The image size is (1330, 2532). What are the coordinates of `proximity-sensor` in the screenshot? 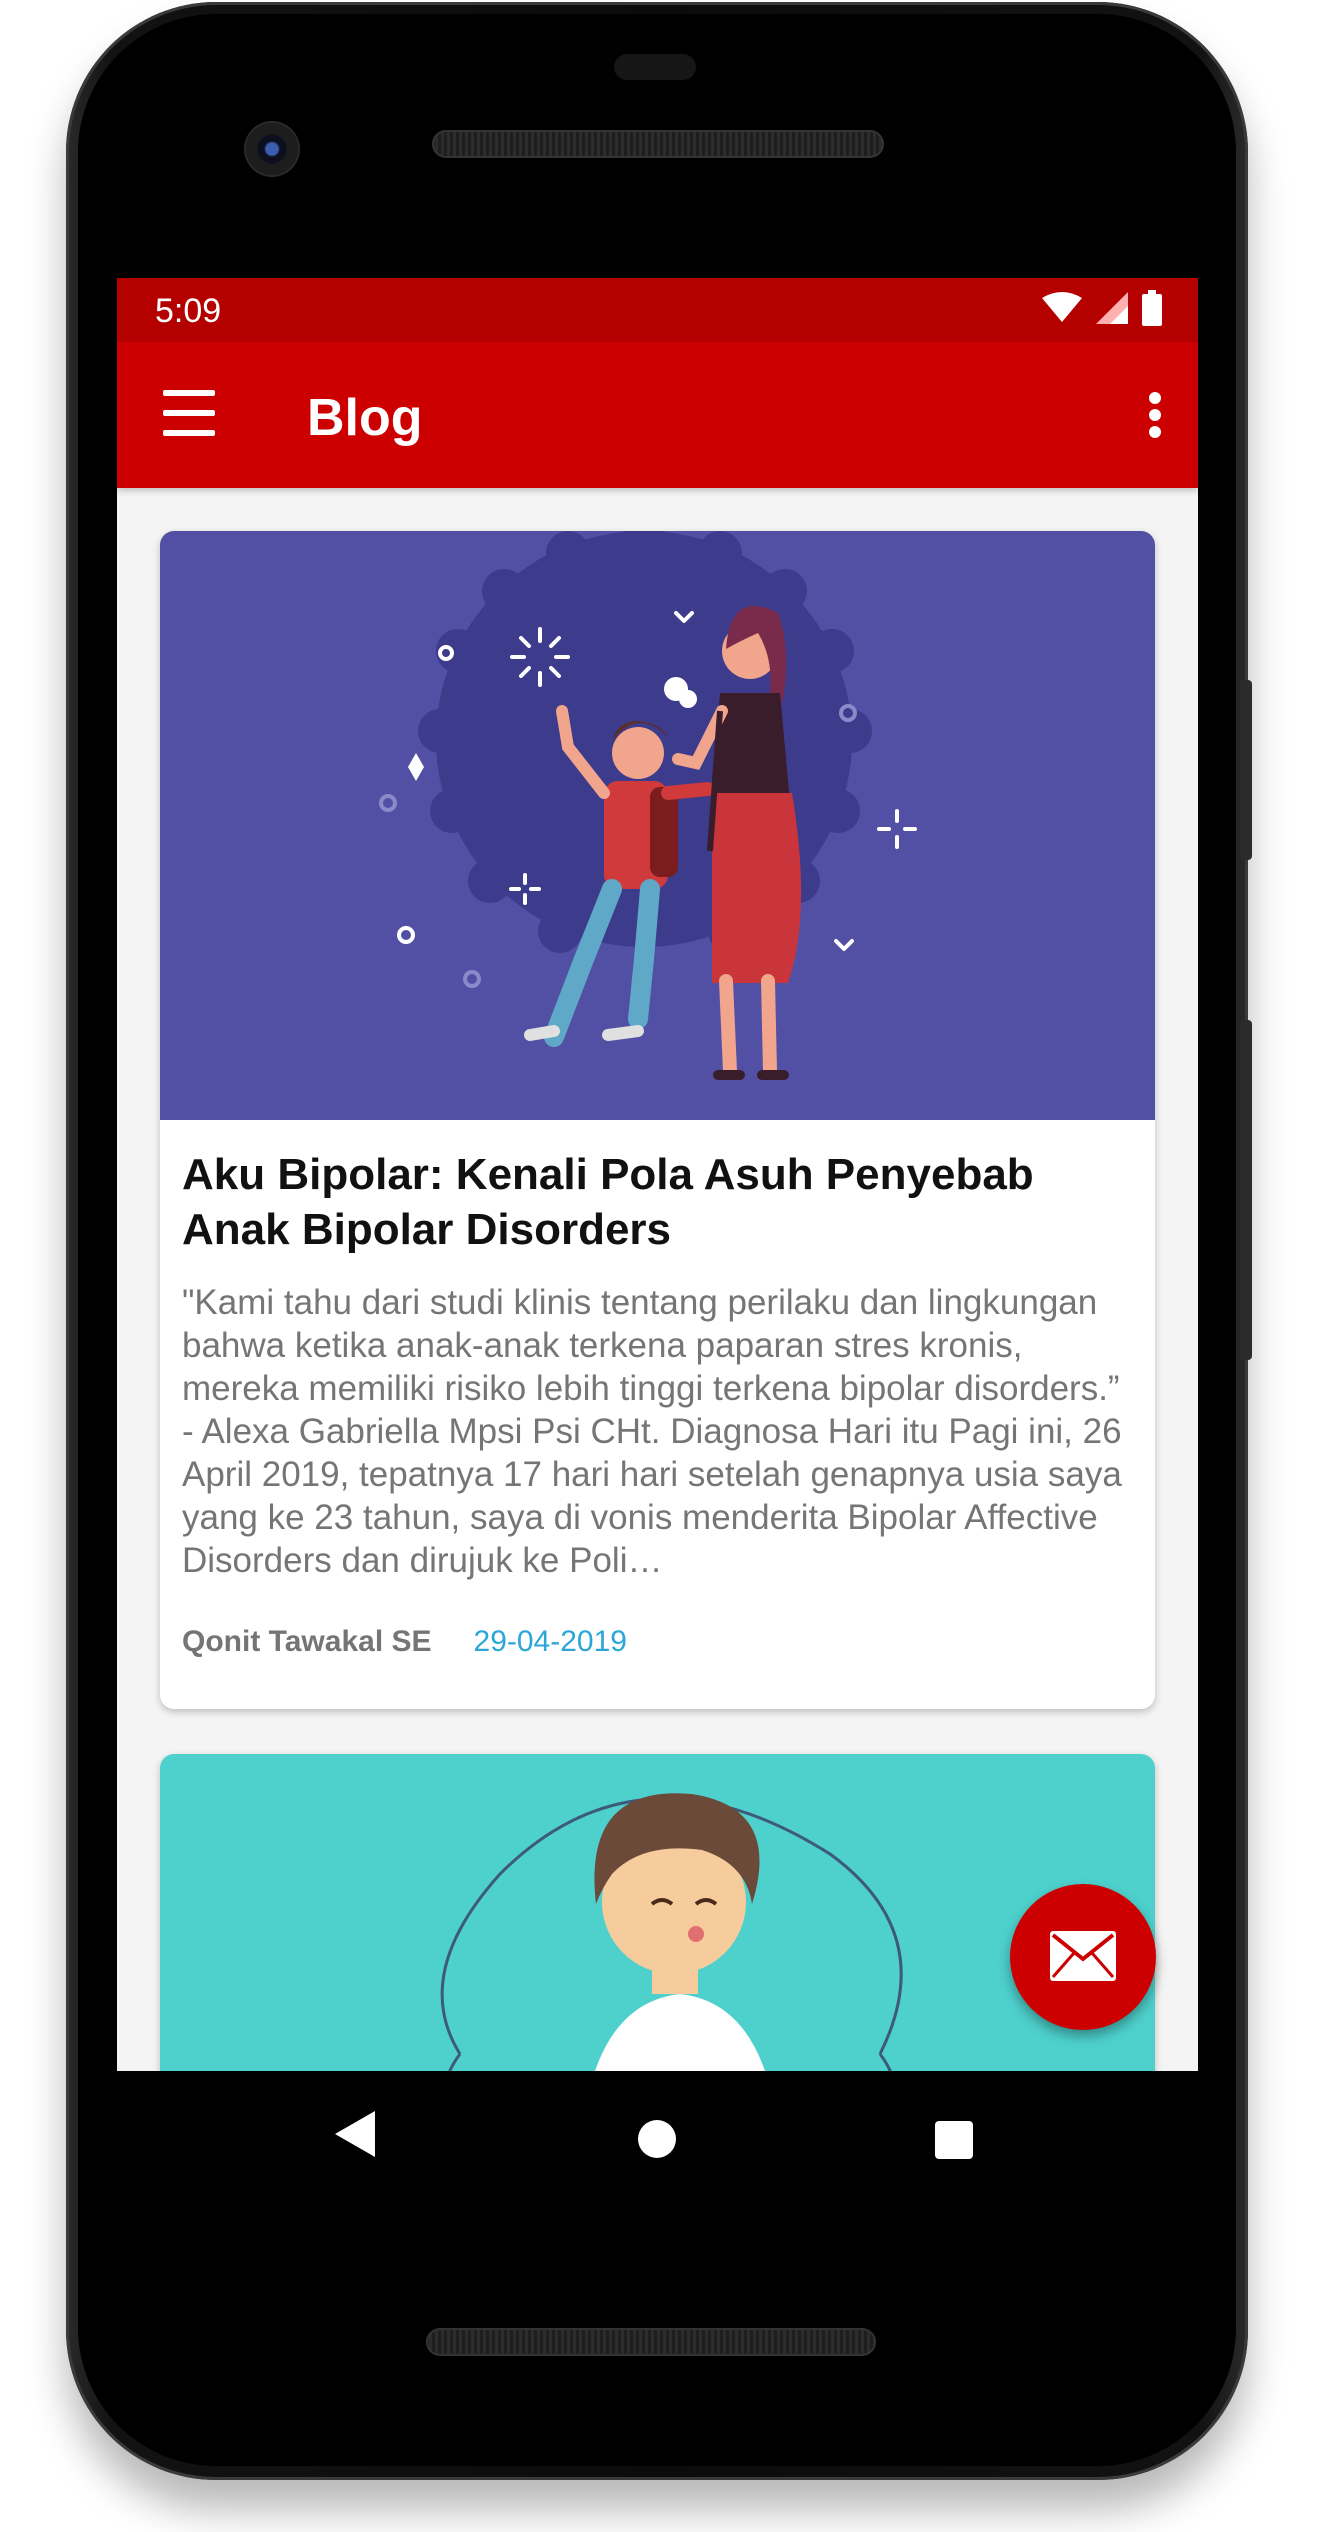 It's located at (655, 67).